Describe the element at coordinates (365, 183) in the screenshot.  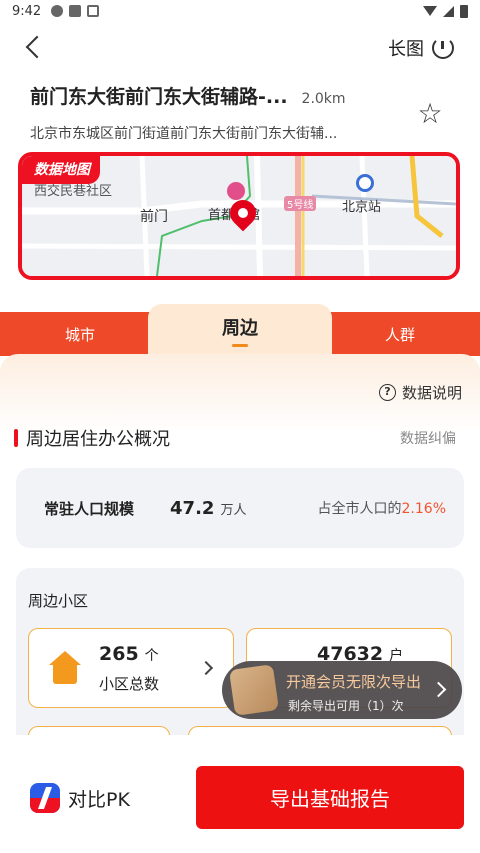
I see `subway-station-icon` at that location.